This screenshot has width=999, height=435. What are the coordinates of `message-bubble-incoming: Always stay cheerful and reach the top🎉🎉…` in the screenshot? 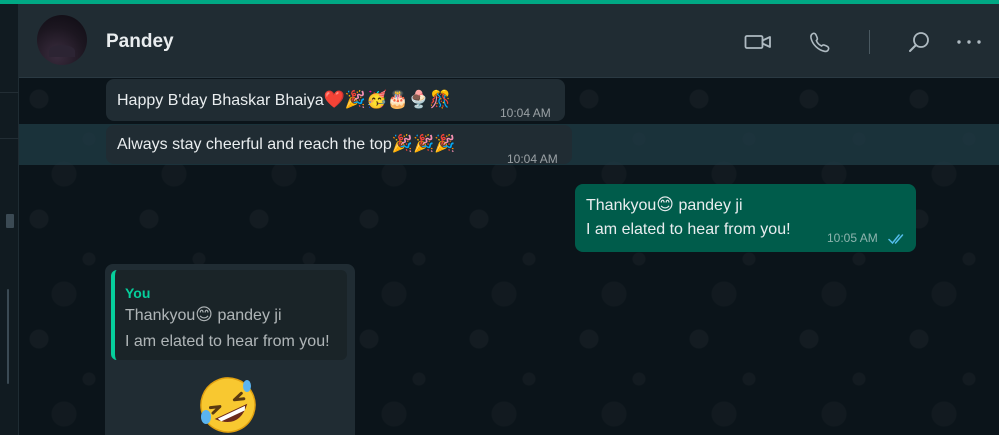 It's located at (339, 145).